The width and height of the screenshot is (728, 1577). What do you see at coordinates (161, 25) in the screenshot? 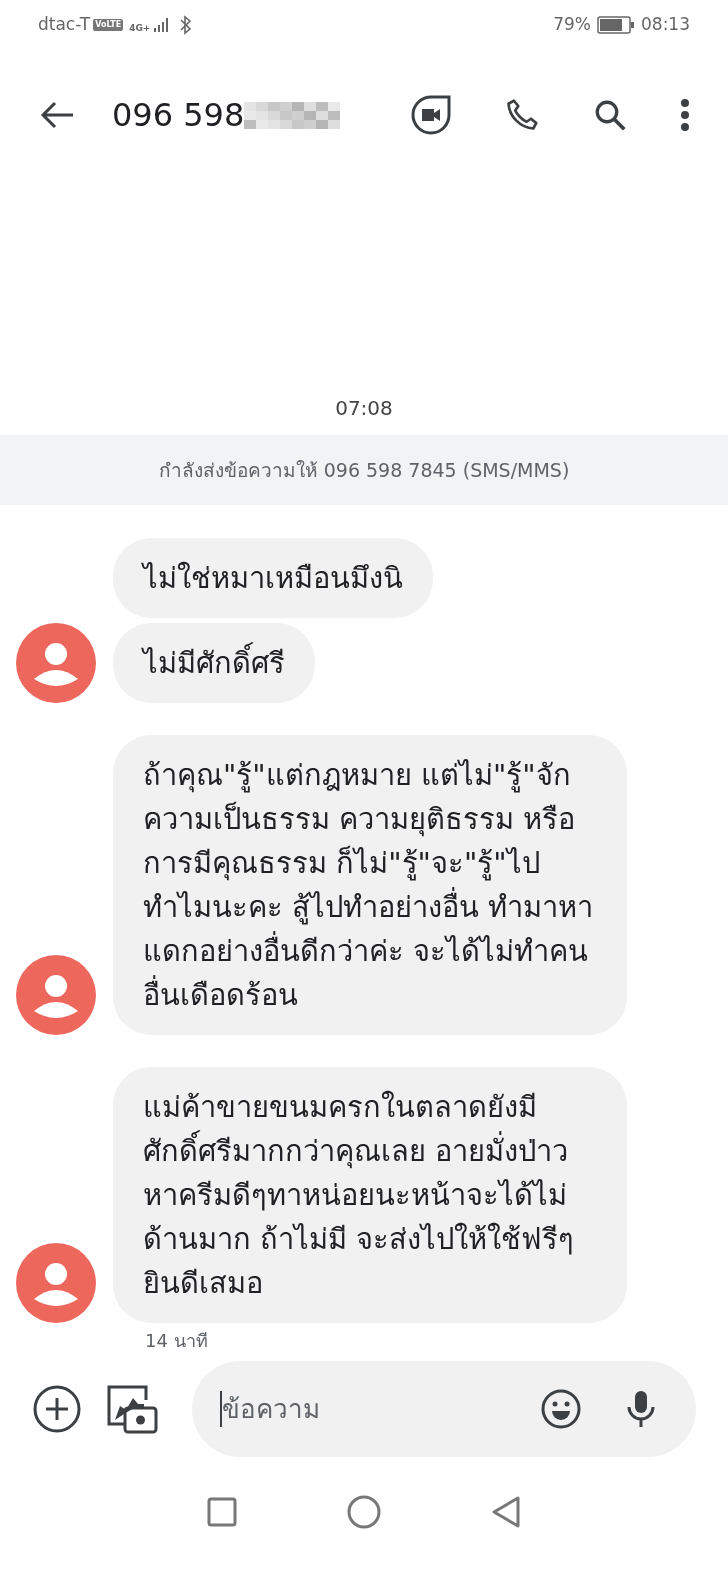
I see `signal-icon` at bounding box center [161, 25].